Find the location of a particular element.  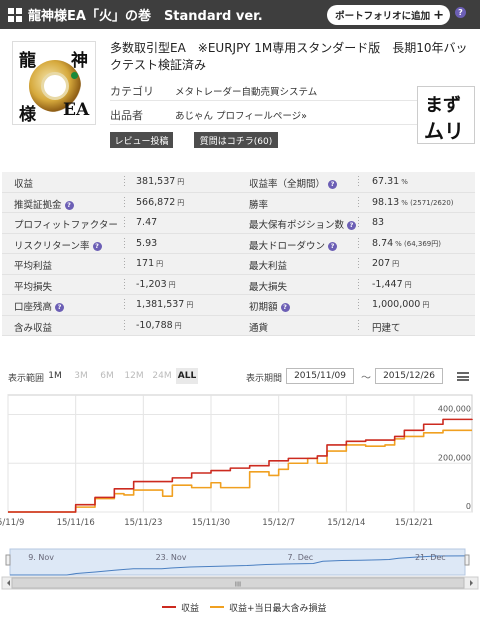

stat-label-text: リスクリターン率 is located at coordinates (52, 246).